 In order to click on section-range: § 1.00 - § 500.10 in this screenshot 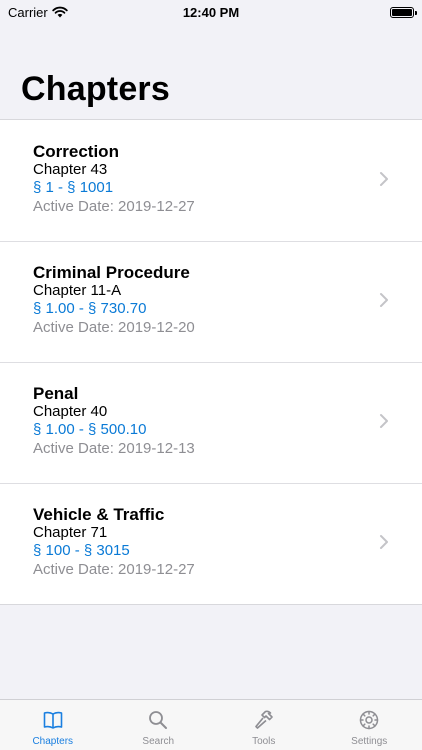, I will do `click(90, 429)`.